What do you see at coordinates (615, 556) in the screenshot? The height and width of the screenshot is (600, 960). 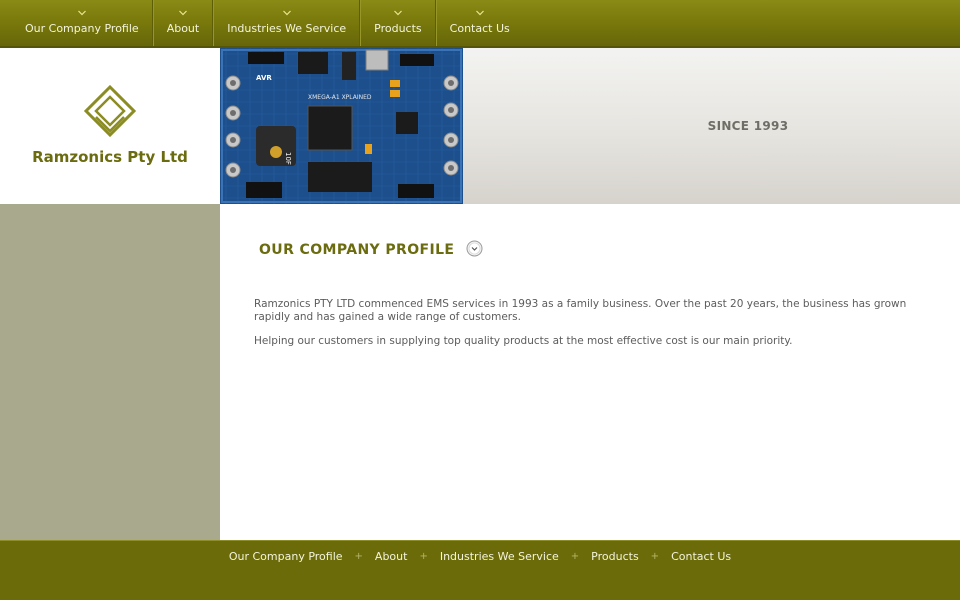 I see `footer-link-products: Products` at bounding box center [615, 556].